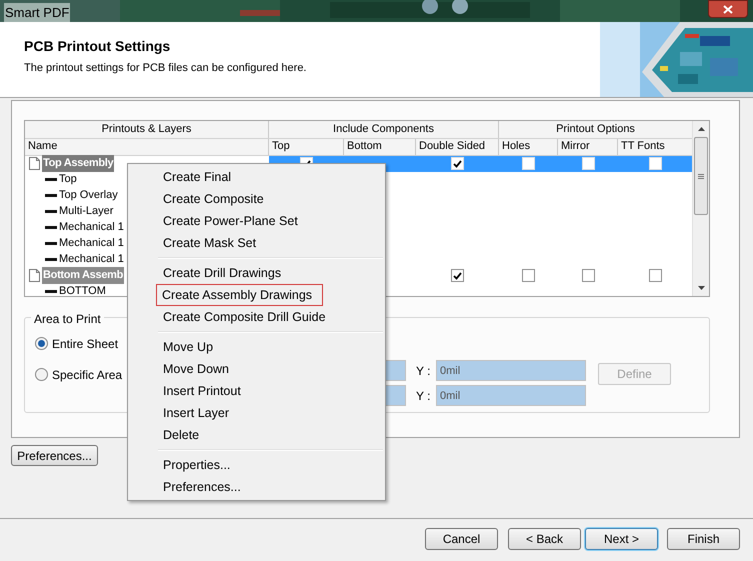 The image size is (753, 561). I want to click on scroll-down-icon, so click(701, 288).